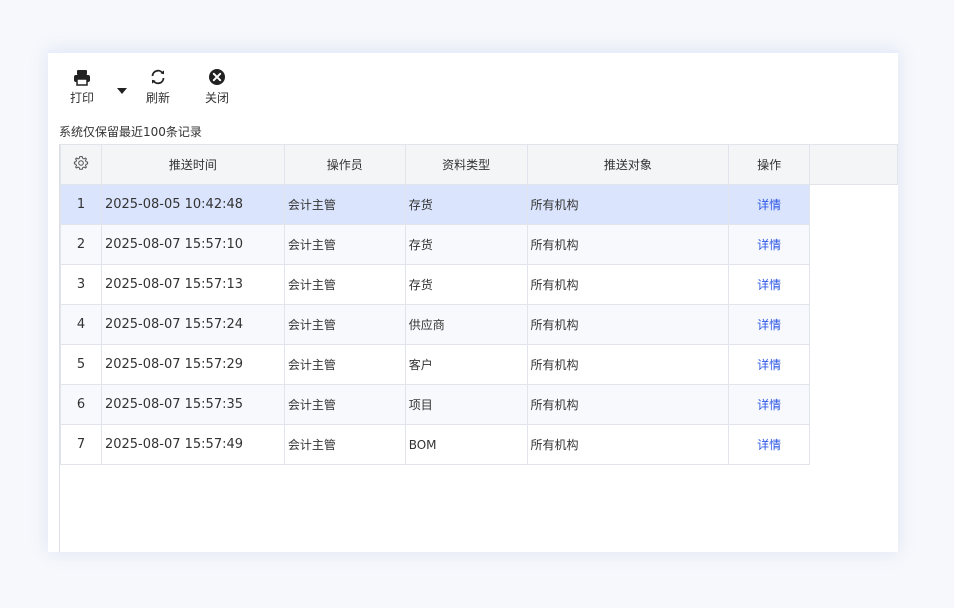 The width and height of the screenshot is (954, 608). What do you see at coordinates (158, 77) in the screenshot?
I see `refresh-icon` at bounding box center [158, 77].